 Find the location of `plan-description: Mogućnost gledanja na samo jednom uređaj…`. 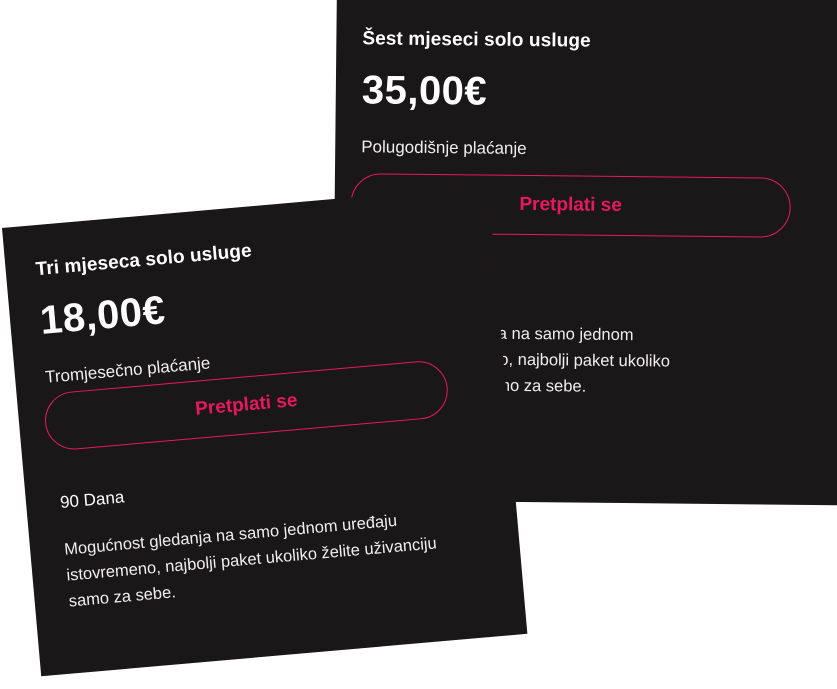

plan-description: Mogućnost gledanja na samo jednom uređaj… is located at coordinates (250, 561).